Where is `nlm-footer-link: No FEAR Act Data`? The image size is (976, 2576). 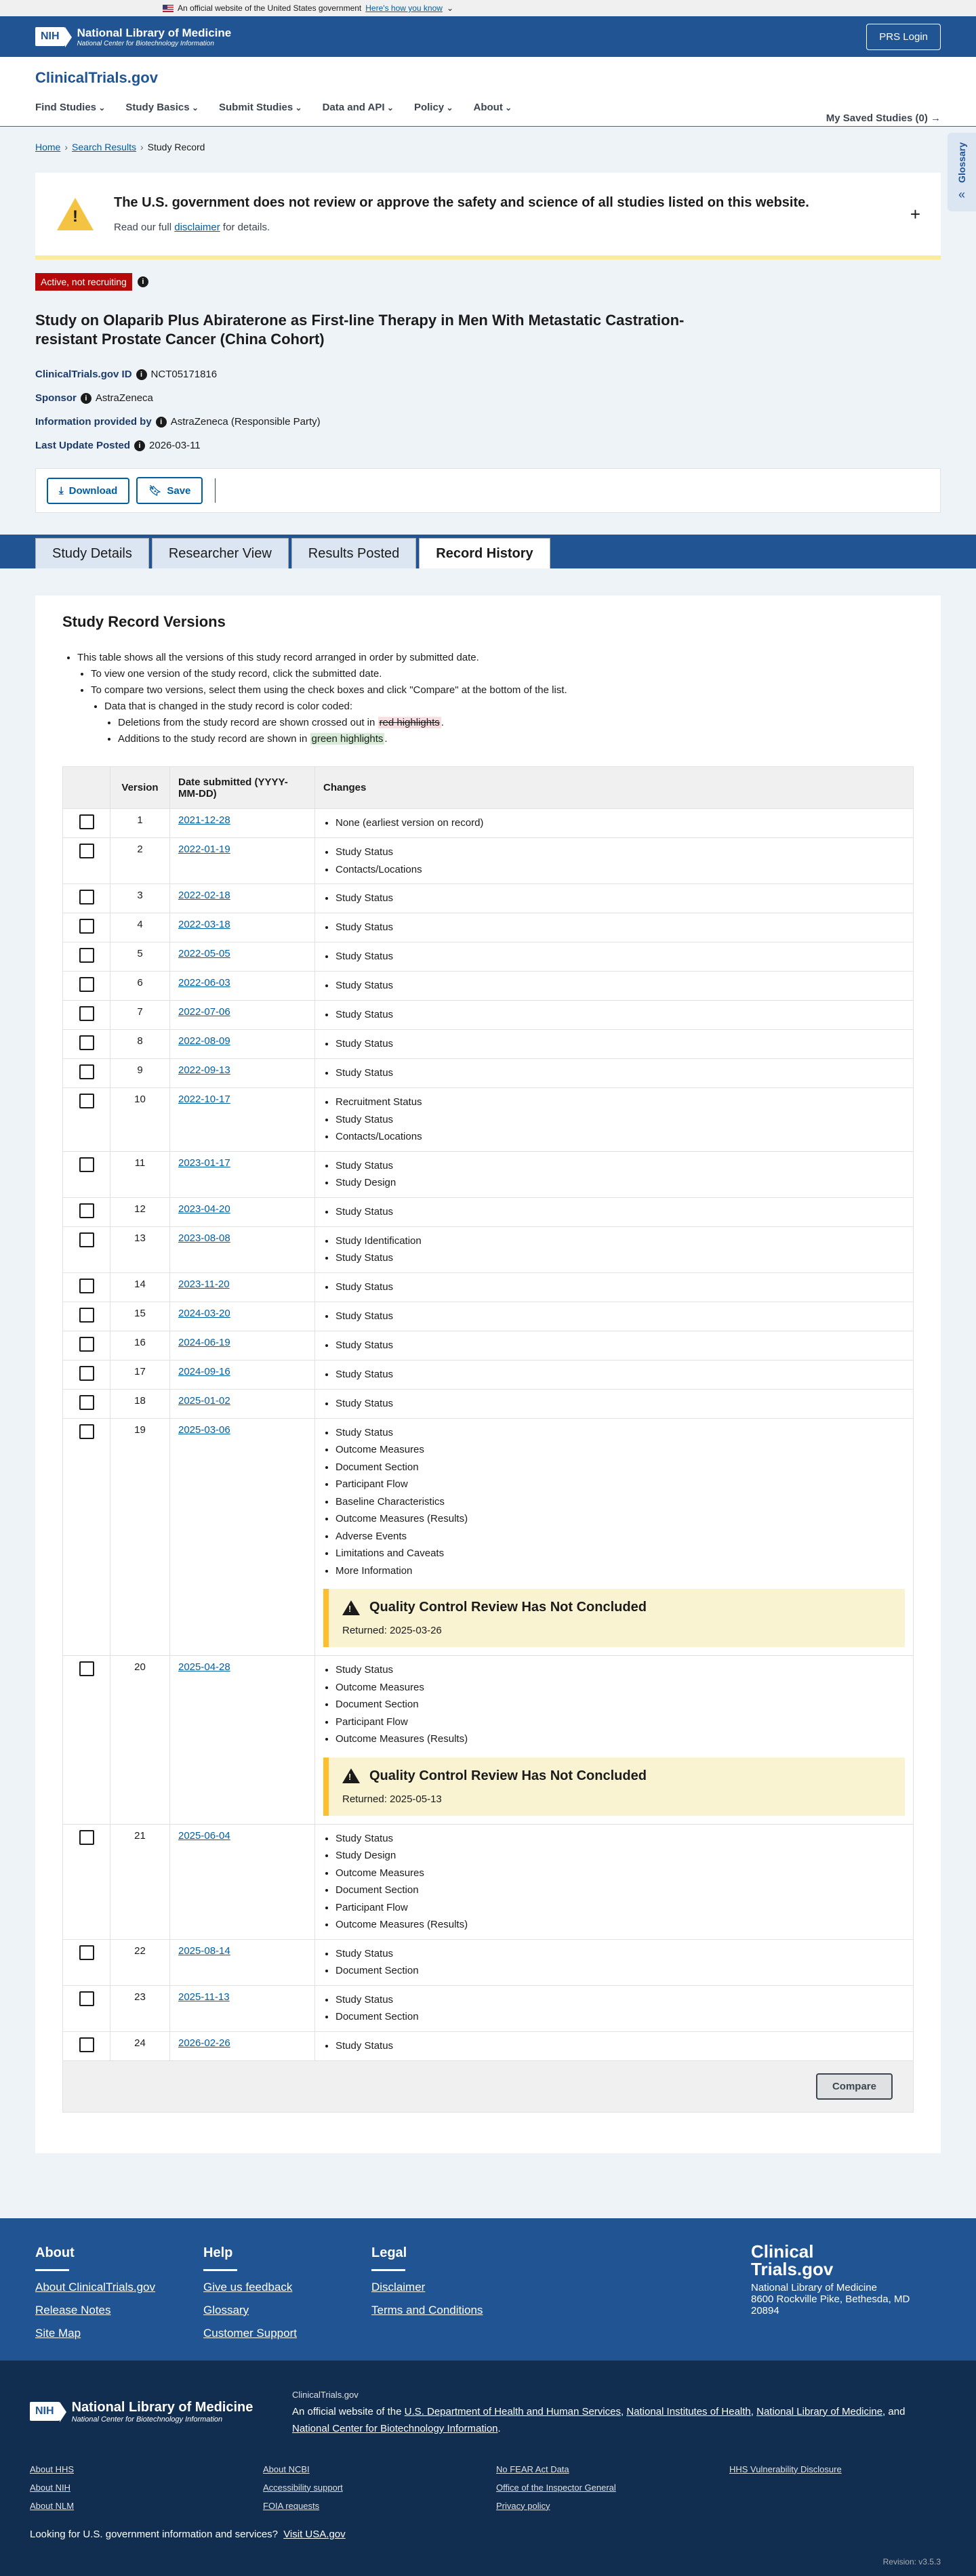 nlm-footer-link: No FEAR Act Data is located at coordinates (613, 2469).